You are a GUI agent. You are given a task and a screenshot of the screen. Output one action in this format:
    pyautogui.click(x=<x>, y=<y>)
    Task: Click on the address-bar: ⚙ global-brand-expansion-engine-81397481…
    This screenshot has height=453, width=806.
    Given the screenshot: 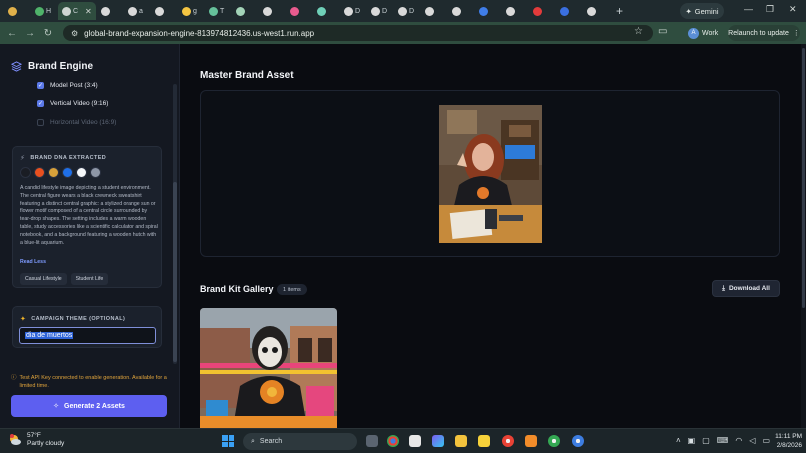 What is the action you would take?
    pyautogui.click(x=358, y=33)
    